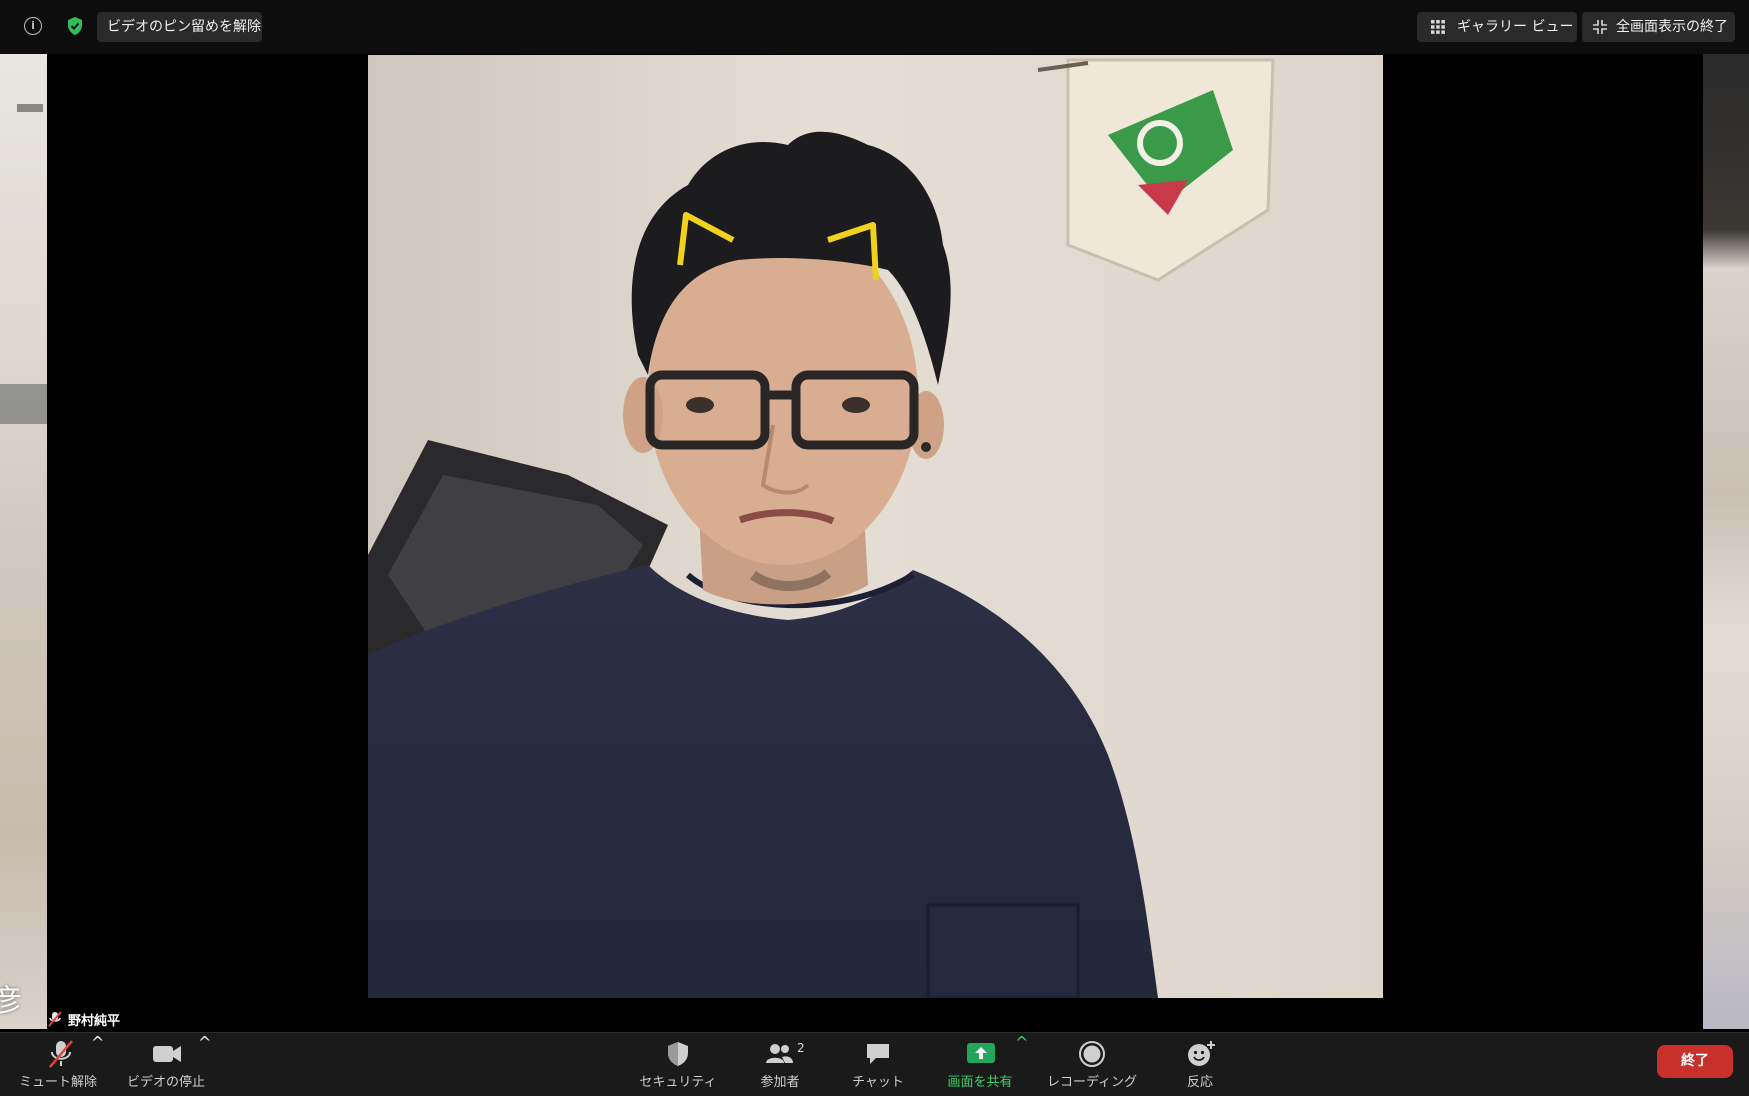 This screenshot has height=1096, width=1749. What do you see at coordinates (94, 1021) in the screenshot?
I see `participant-name-label: 野村純平` at bounding box center [94, 1021].